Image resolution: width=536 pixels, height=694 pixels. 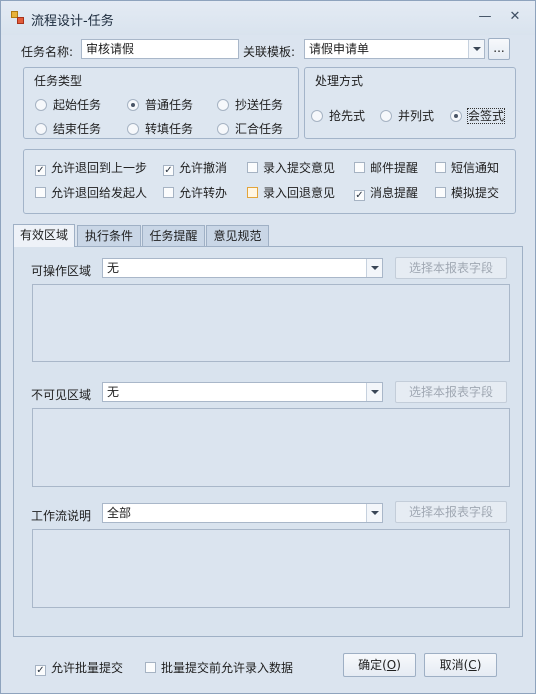 What do you see at coordinates (91, 167) in the screenshot?
I see `checkbox-allow-return-previous: ✓ 允许退回到上一步` at bounding box center [91, 167].